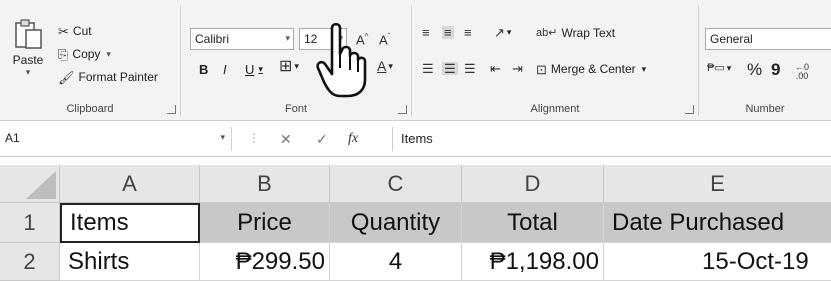 The image size is (831, 281). Describe the element at coordinates (116, 139) in the screenshot. I see `name-box: A1 ▾` at that location.